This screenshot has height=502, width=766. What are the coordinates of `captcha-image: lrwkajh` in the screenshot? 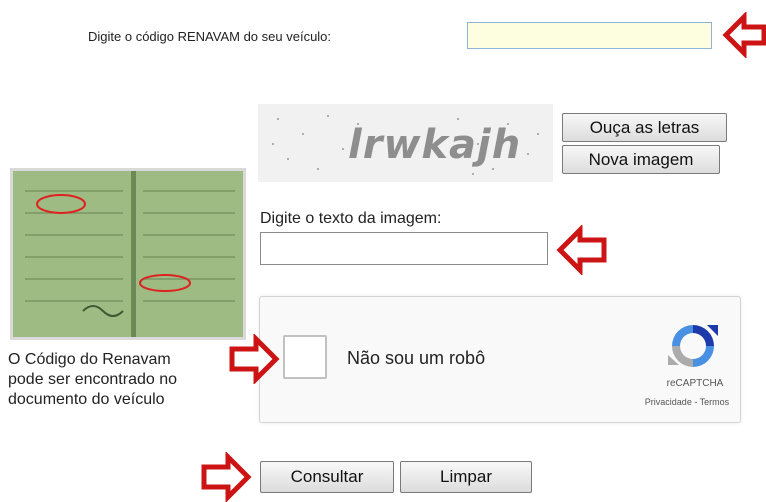 It's located at (405, 143).